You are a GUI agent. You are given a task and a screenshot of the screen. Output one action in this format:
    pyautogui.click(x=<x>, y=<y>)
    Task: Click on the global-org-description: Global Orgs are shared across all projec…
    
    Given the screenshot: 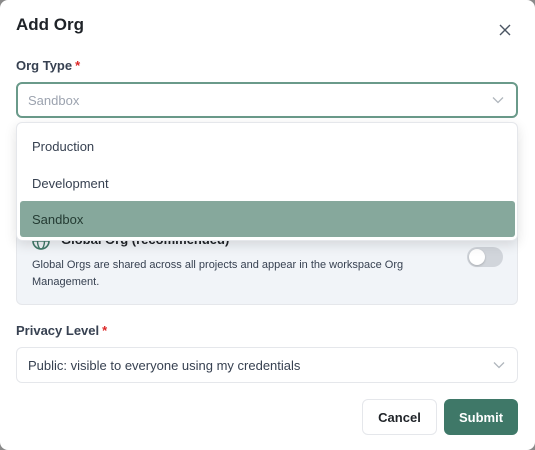 What is the action you would take?
    pyautogui.click(x=218, y=273)
    